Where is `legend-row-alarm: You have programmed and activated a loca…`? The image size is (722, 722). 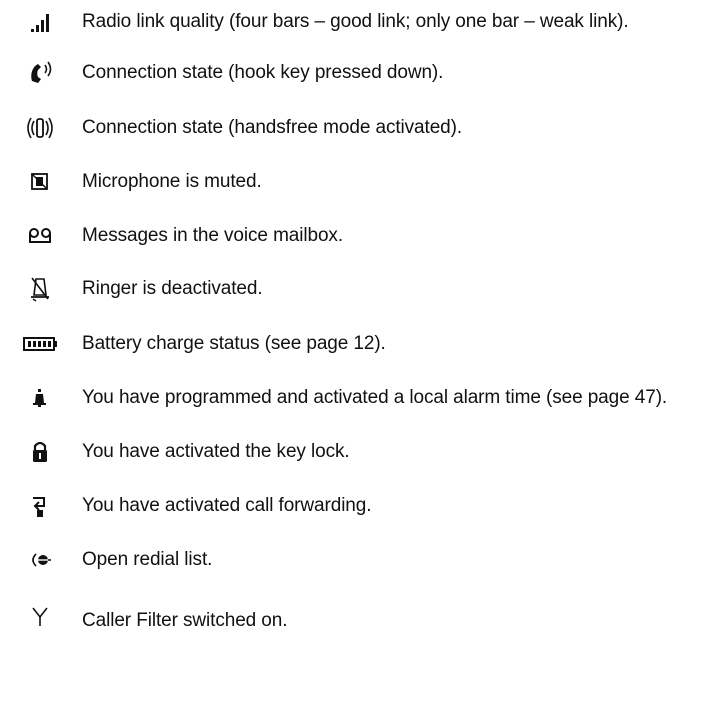
legend-row-alarm: You have programmed and activated a loca… is located at coordinates (361, 398).